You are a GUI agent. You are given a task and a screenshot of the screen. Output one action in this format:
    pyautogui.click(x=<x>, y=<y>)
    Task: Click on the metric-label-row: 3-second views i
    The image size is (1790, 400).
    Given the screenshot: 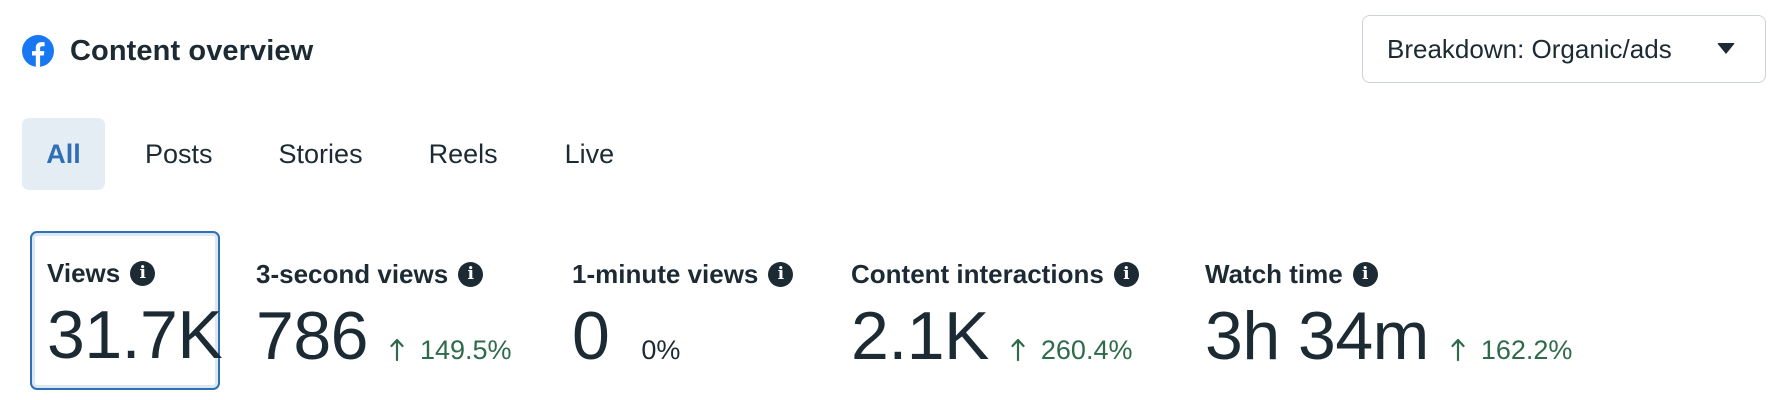 What is the action you would take?
    pyautogui.click(x=384, y=274)
    